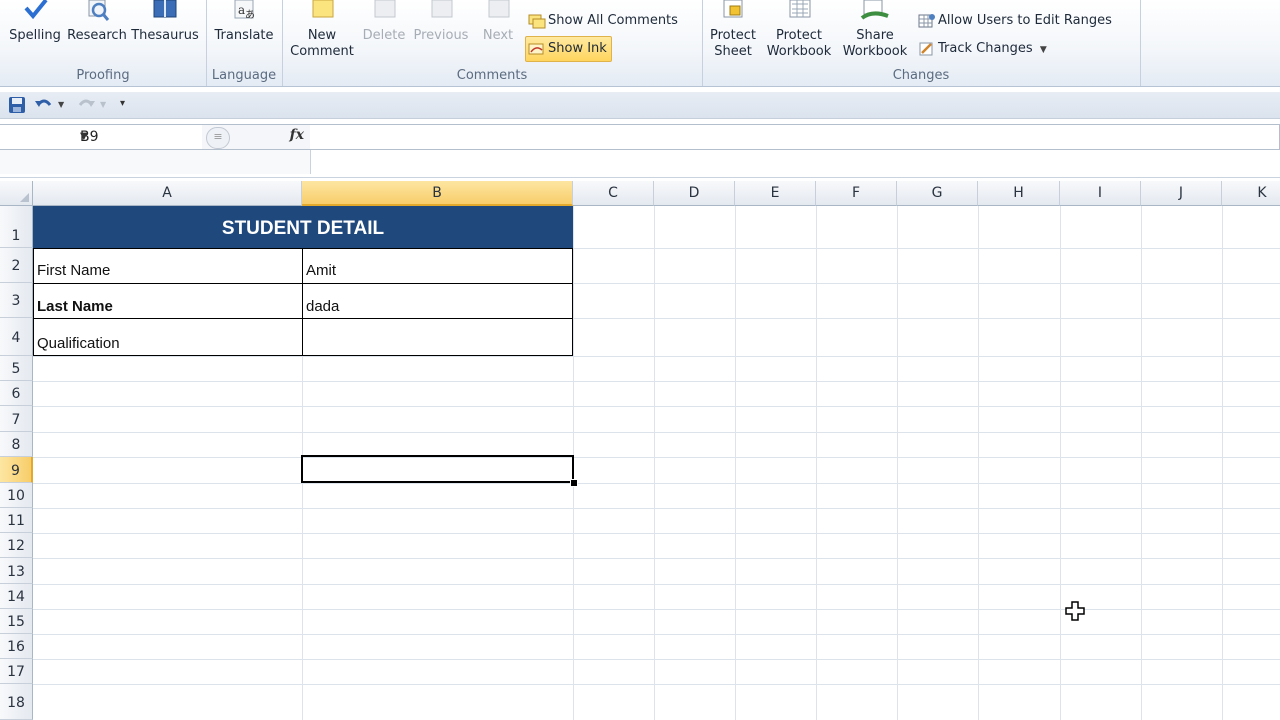 Image resolution: width=1280 pixels, height=720 pixels. I want to click on column-header-j: J, so click(1181, 193).